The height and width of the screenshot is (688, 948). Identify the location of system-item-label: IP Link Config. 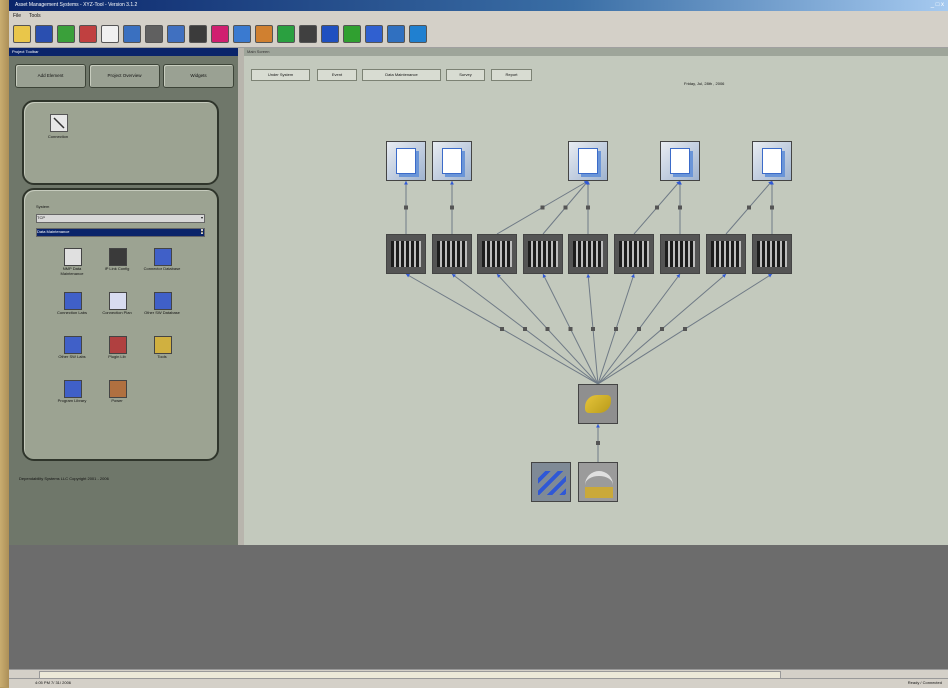
(117, 268).